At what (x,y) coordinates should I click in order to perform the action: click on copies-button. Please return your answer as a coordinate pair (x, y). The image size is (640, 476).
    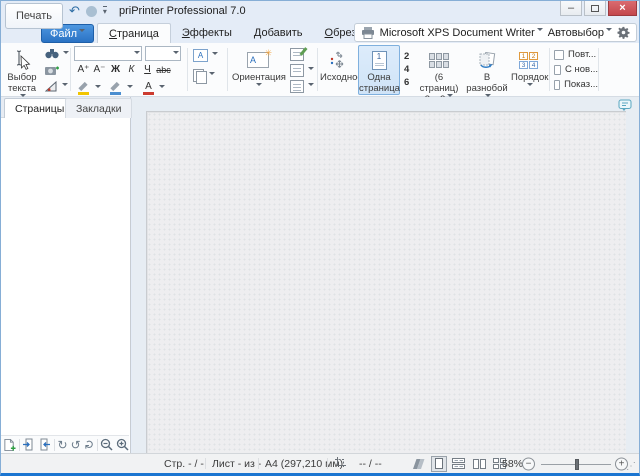
    Looking at the image, I should click on (208, 75).